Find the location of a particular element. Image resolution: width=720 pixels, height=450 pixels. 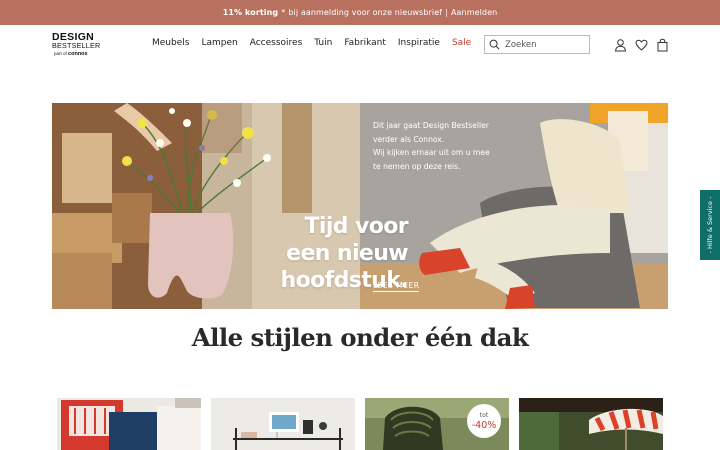

nav-item-lampen: Lampen is located at coordinates (219, 43).